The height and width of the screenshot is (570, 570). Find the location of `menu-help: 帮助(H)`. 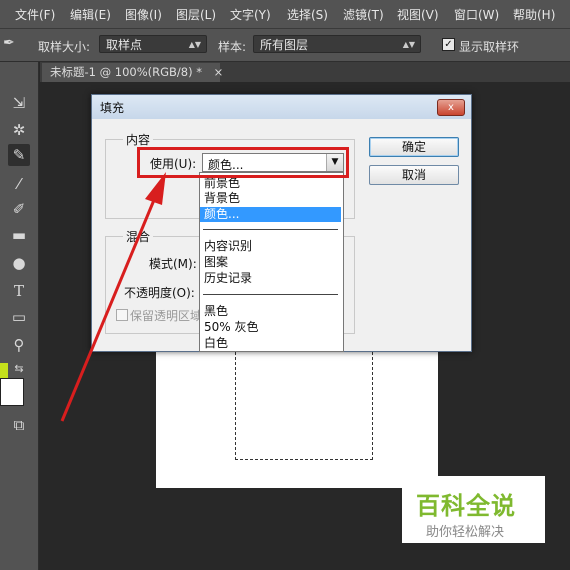

menu-help: 帮助(H) is located at coordinates (534, 14).